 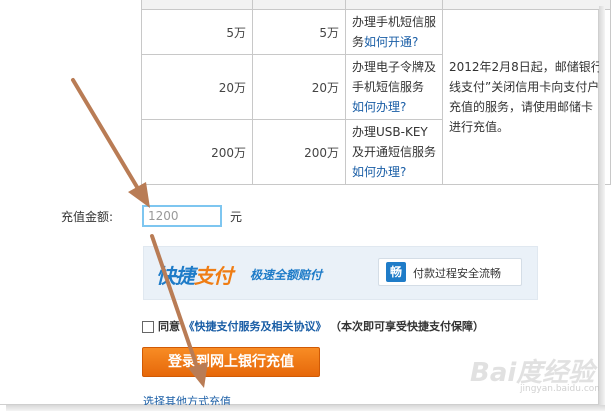 I want to click on arrow-to-amount, so click(x=110, y=143).